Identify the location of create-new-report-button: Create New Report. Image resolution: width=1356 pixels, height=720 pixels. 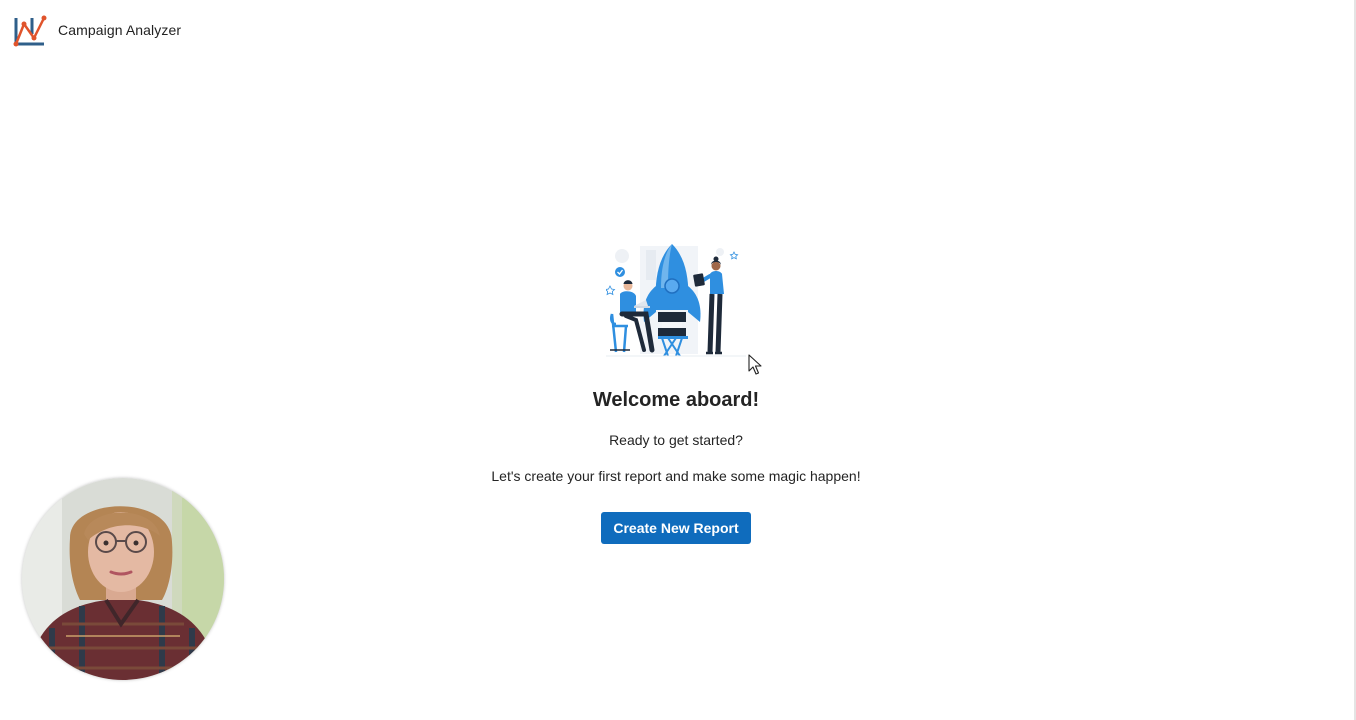
(676, 528).